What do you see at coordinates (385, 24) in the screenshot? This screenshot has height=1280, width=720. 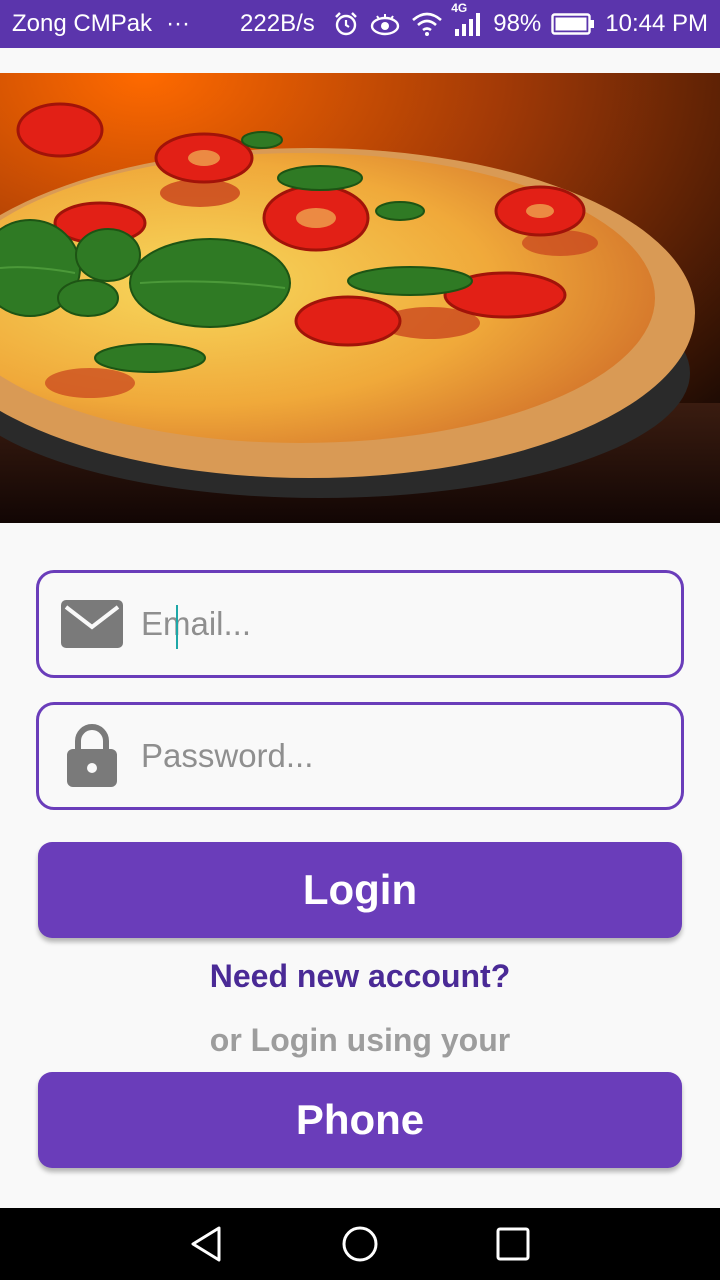 I see `eye-icon` at bounding box center [385, 24].